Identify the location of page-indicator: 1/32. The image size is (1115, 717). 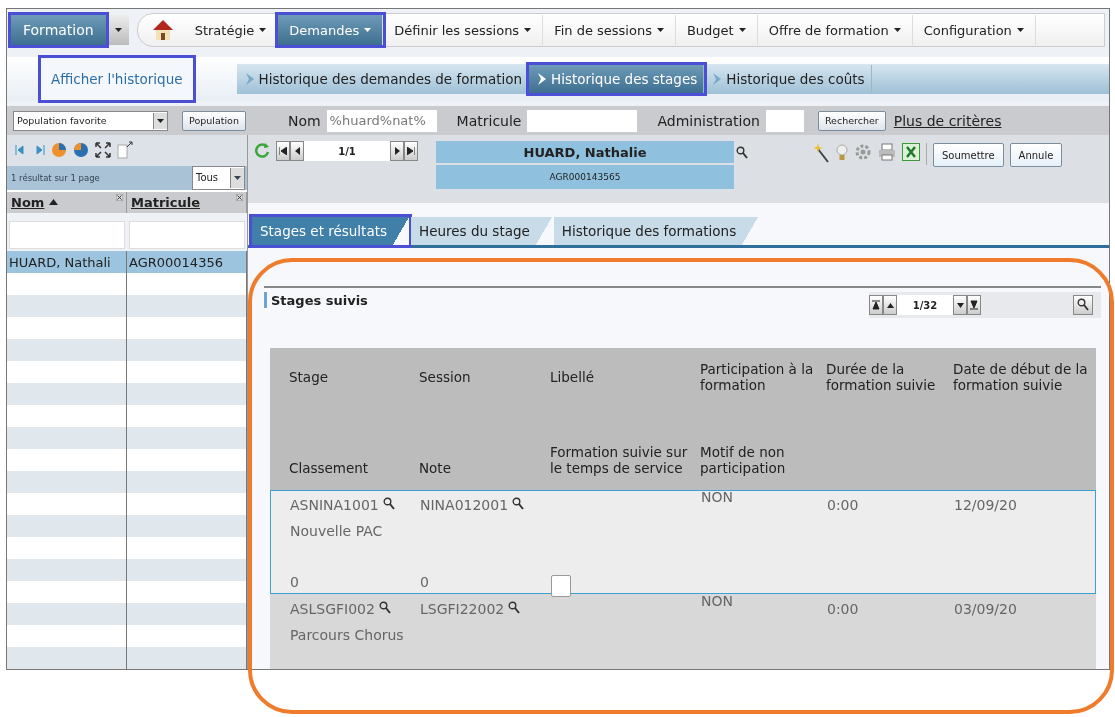
(925, 305).